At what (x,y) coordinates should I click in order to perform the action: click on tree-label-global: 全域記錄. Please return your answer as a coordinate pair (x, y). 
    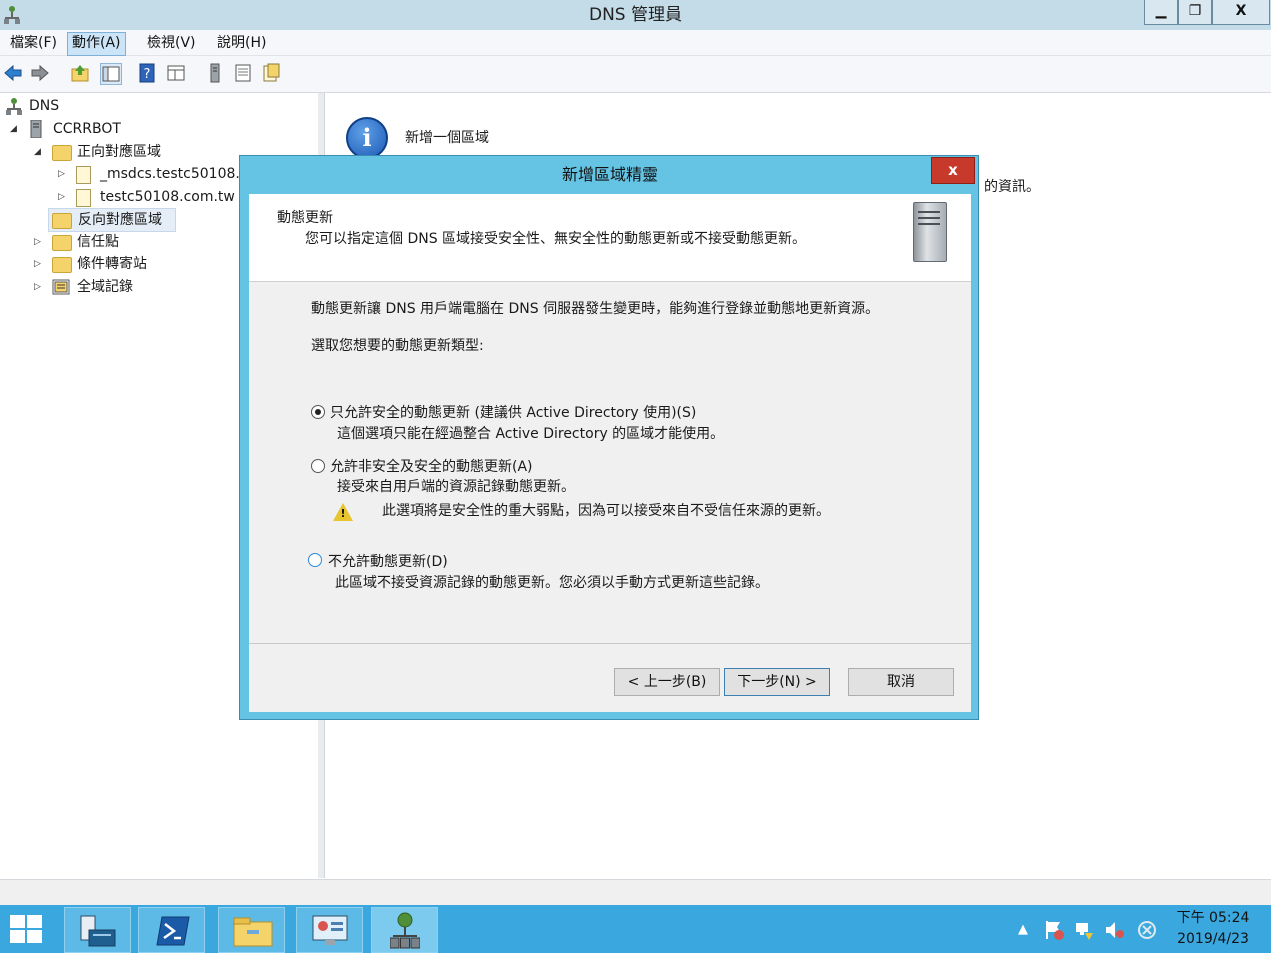
    Looking at the image, I should click on (105, 287).